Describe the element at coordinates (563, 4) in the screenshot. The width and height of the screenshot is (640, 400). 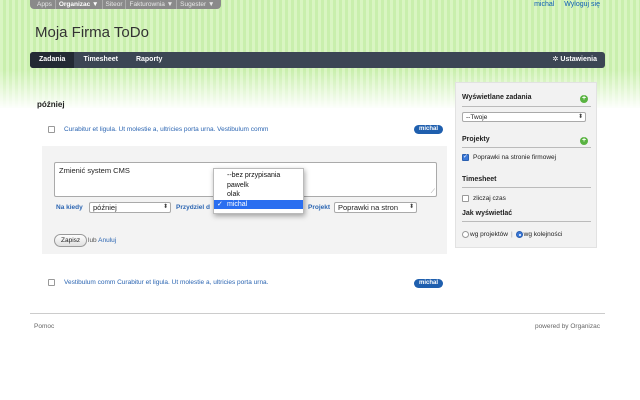
I see `user-links: michal Wyloguj się` at that location.